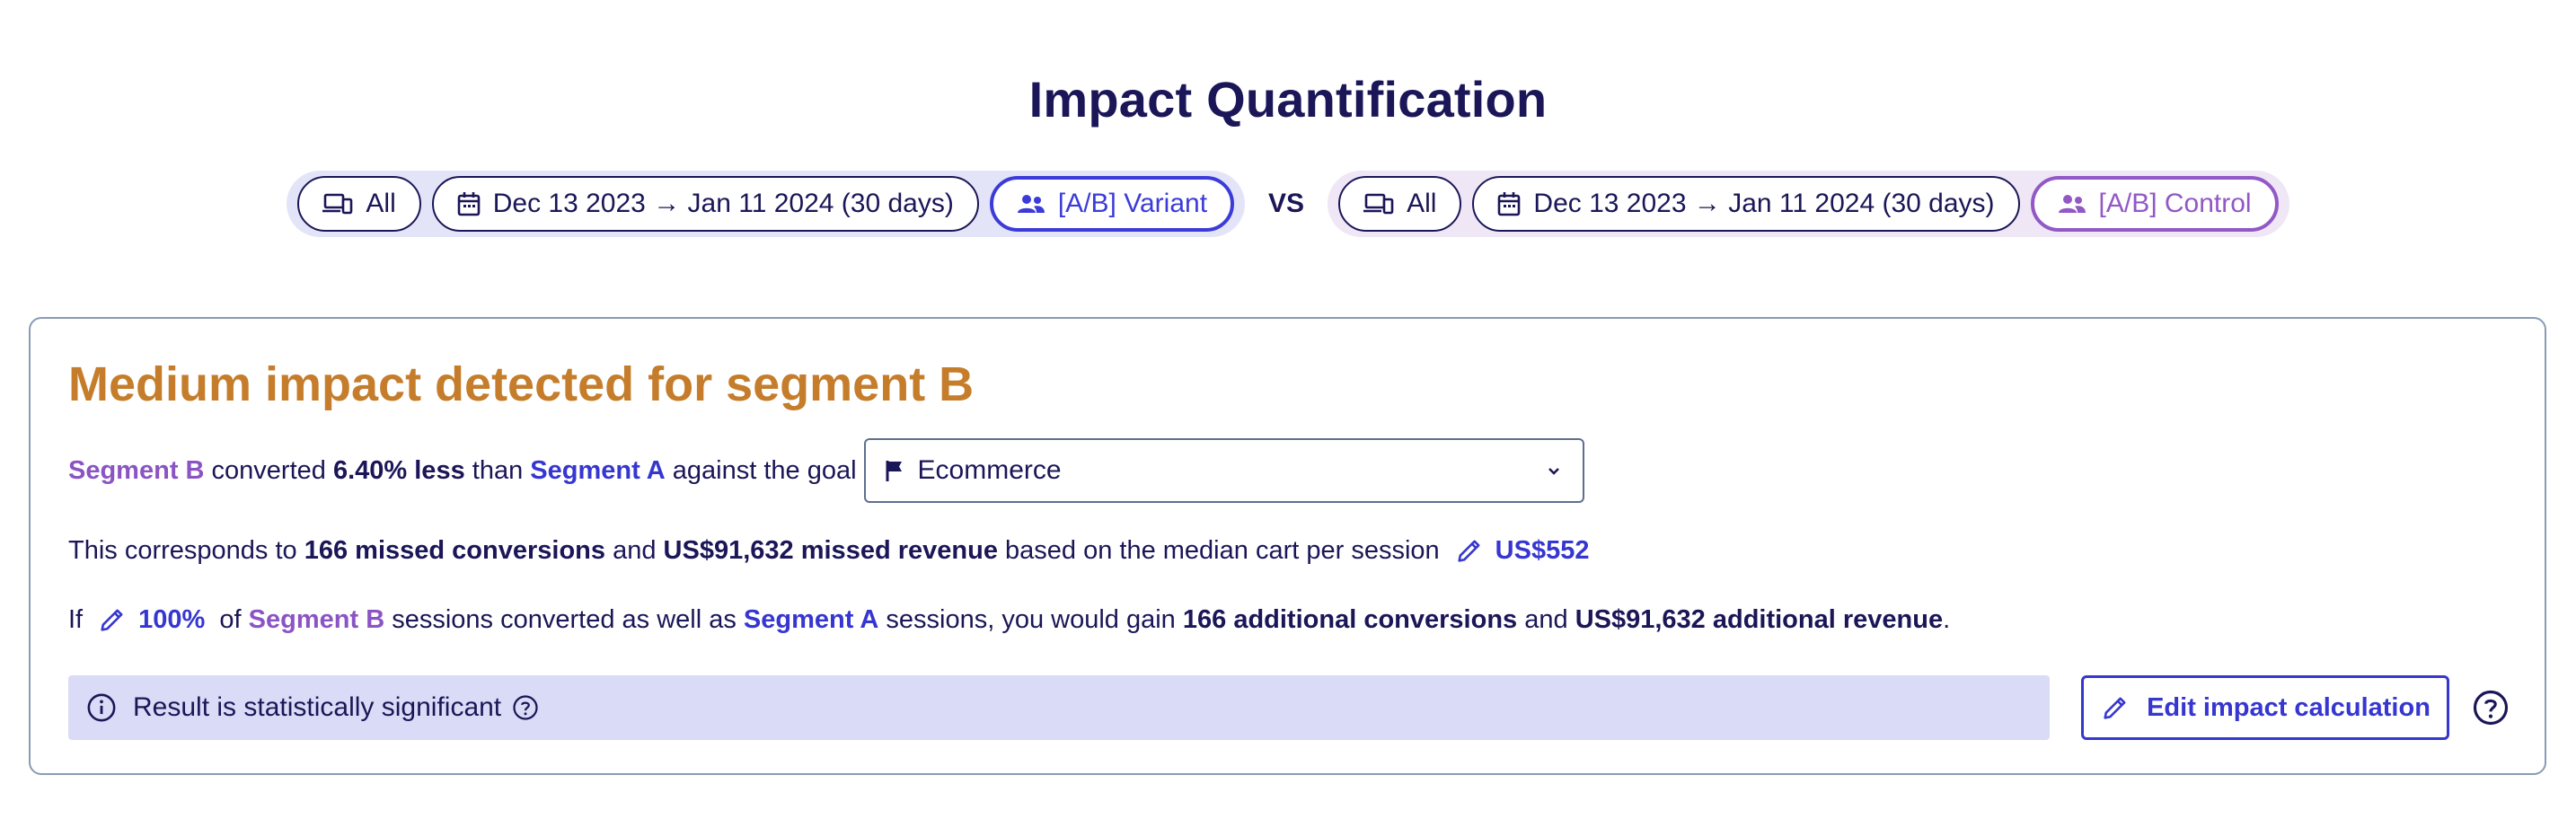 This screenshot has height=819, width=2576. I want to click on vs-label: VS, so click(1286, 204).